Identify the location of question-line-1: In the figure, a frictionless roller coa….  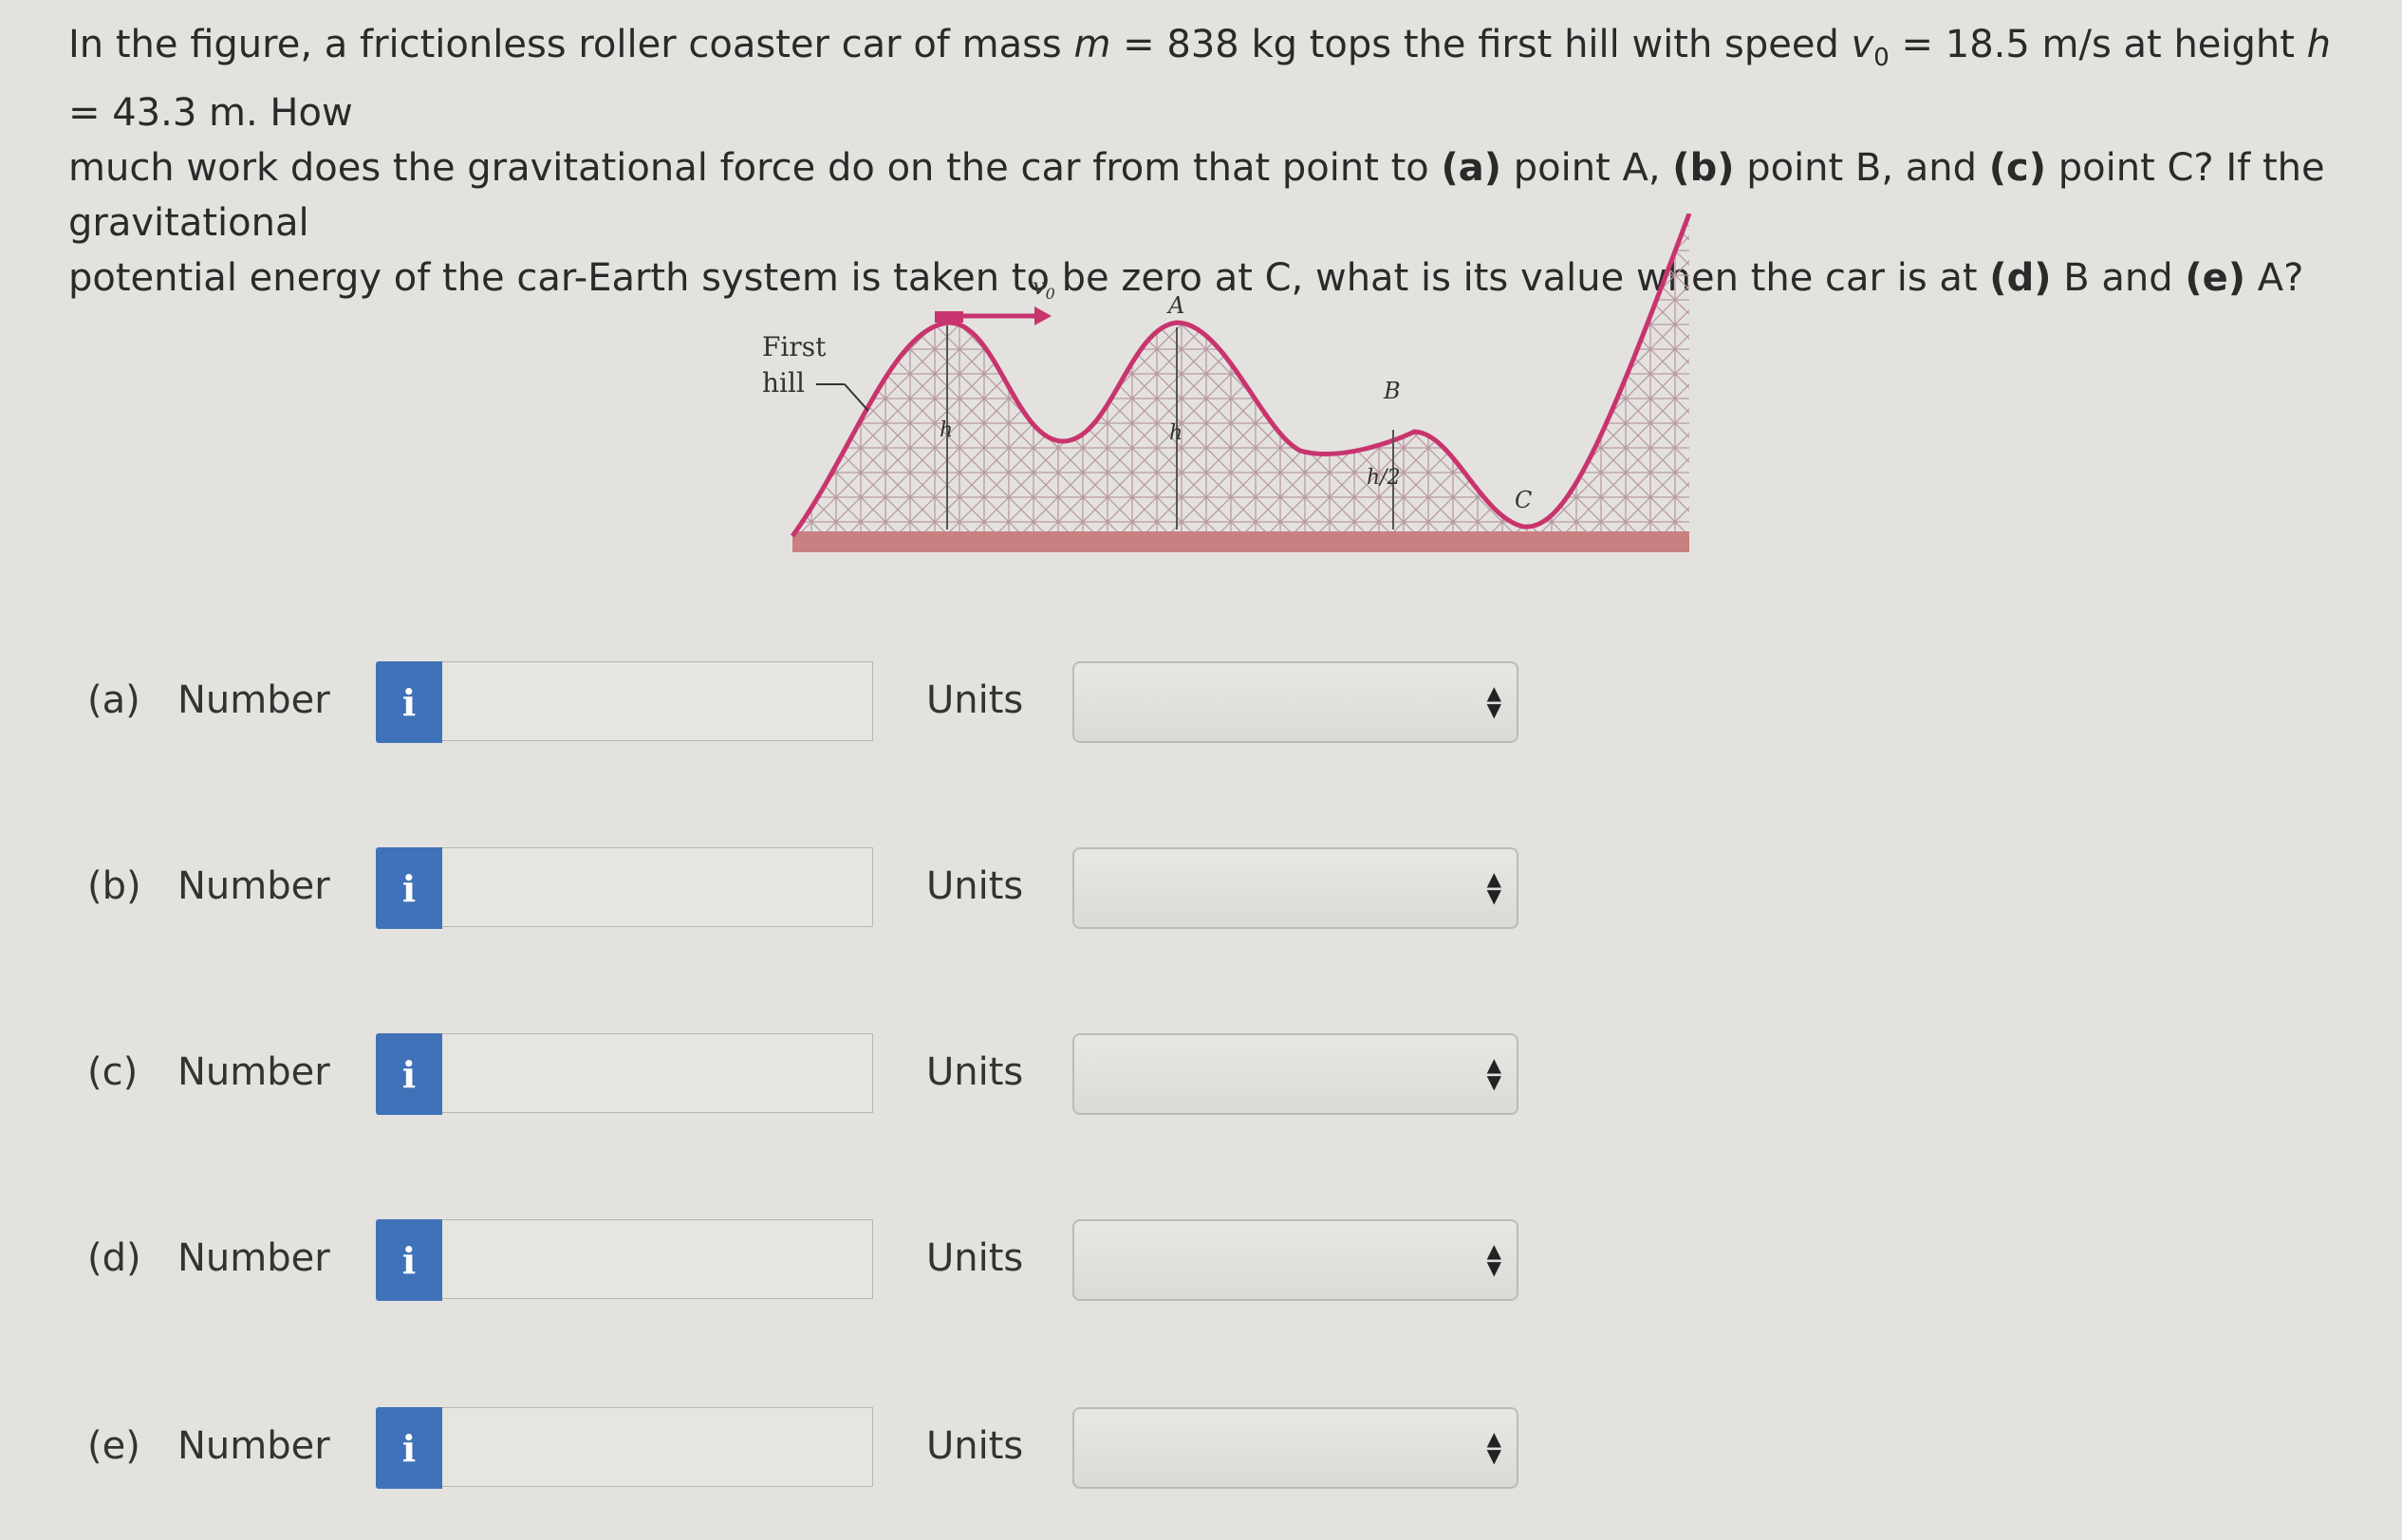
(1200, 79).